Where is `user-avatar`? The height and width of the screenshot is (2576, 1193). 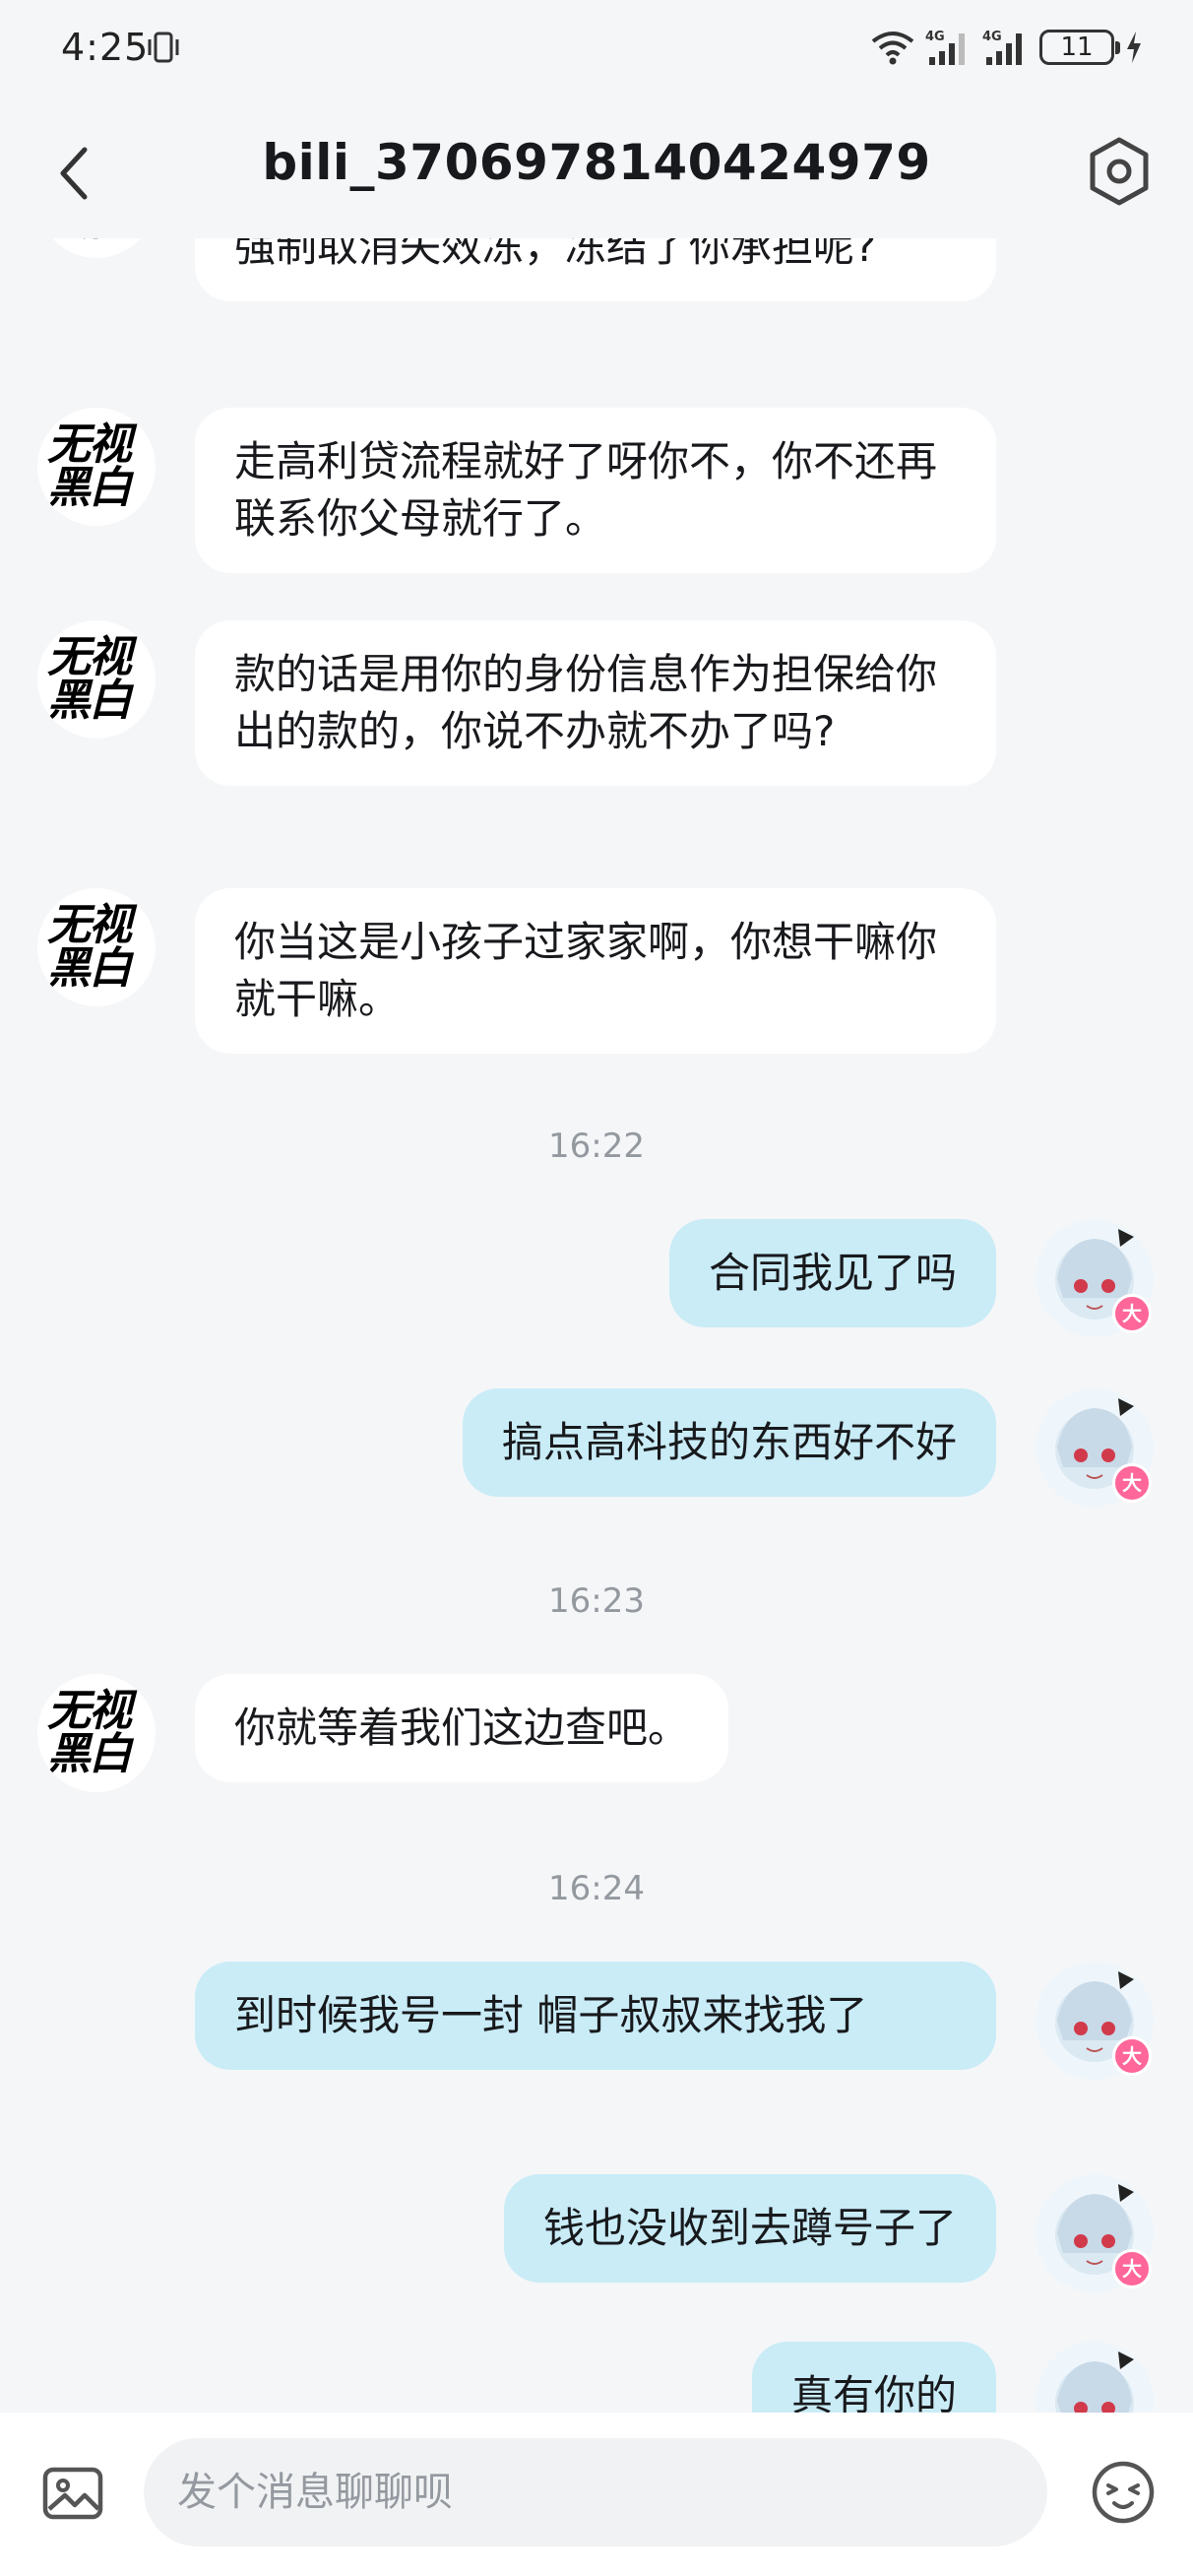
user-avatar is located at coordinates (1095, 2377).